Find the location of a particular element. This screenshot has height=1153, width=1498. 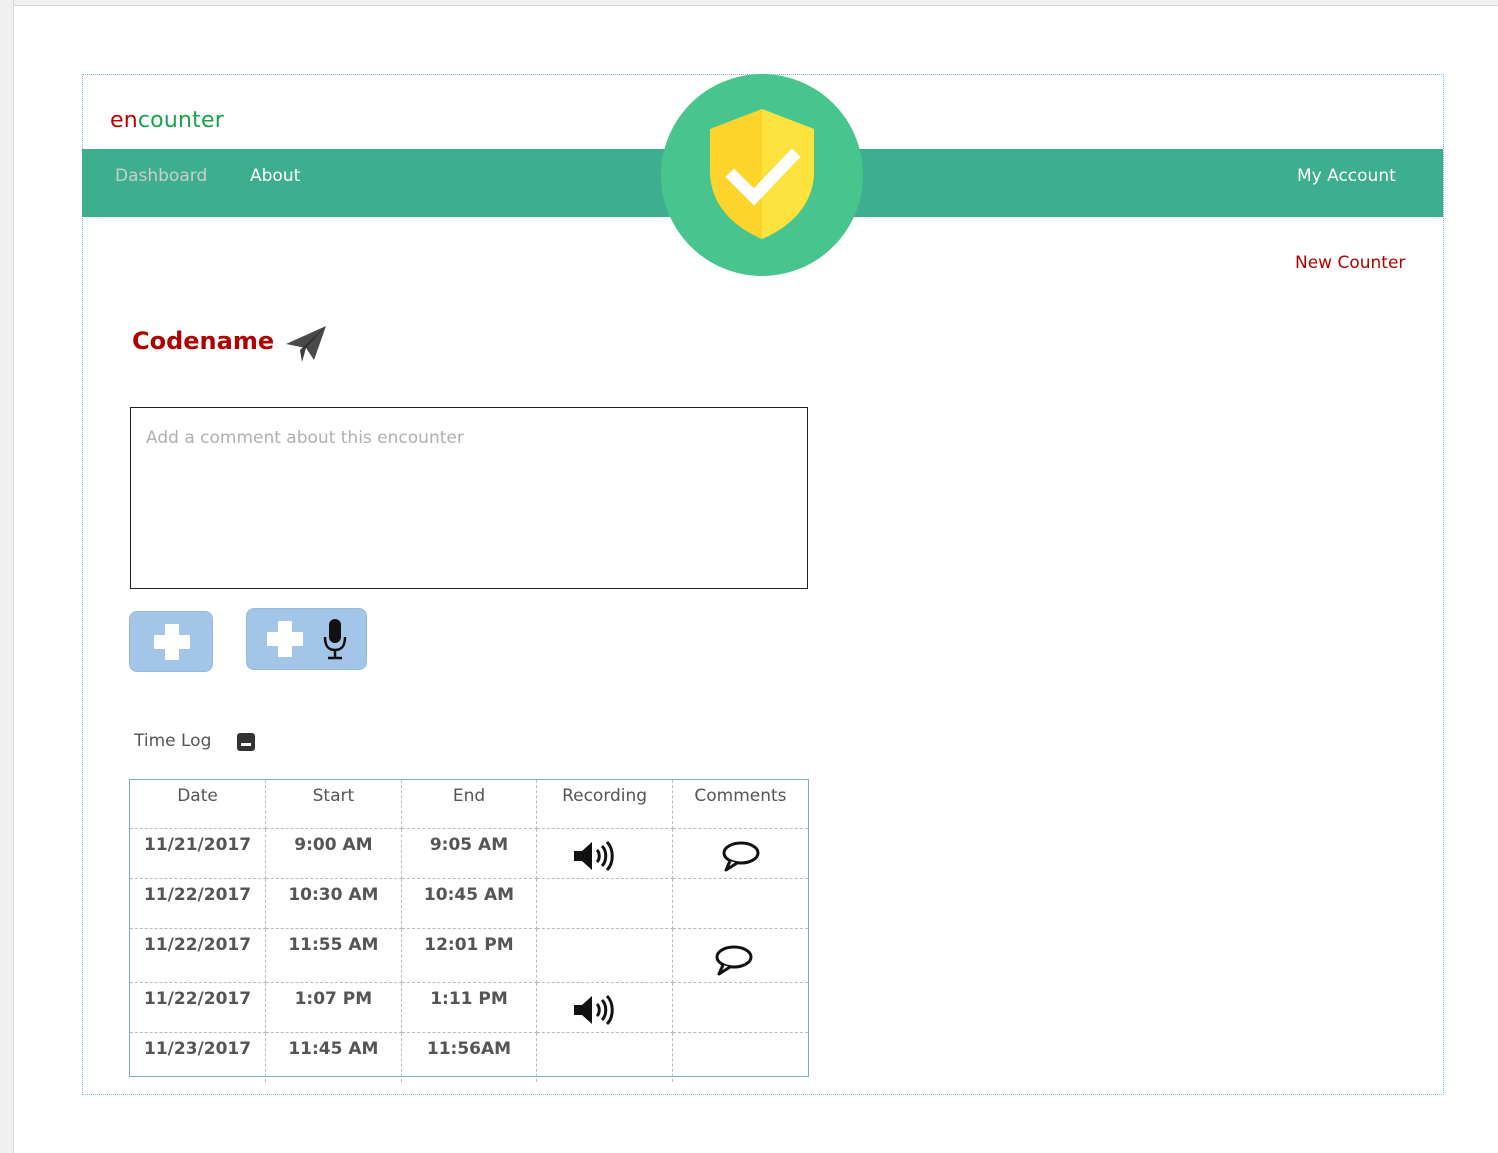

add-entry-button is located at coordinates (171, 641).